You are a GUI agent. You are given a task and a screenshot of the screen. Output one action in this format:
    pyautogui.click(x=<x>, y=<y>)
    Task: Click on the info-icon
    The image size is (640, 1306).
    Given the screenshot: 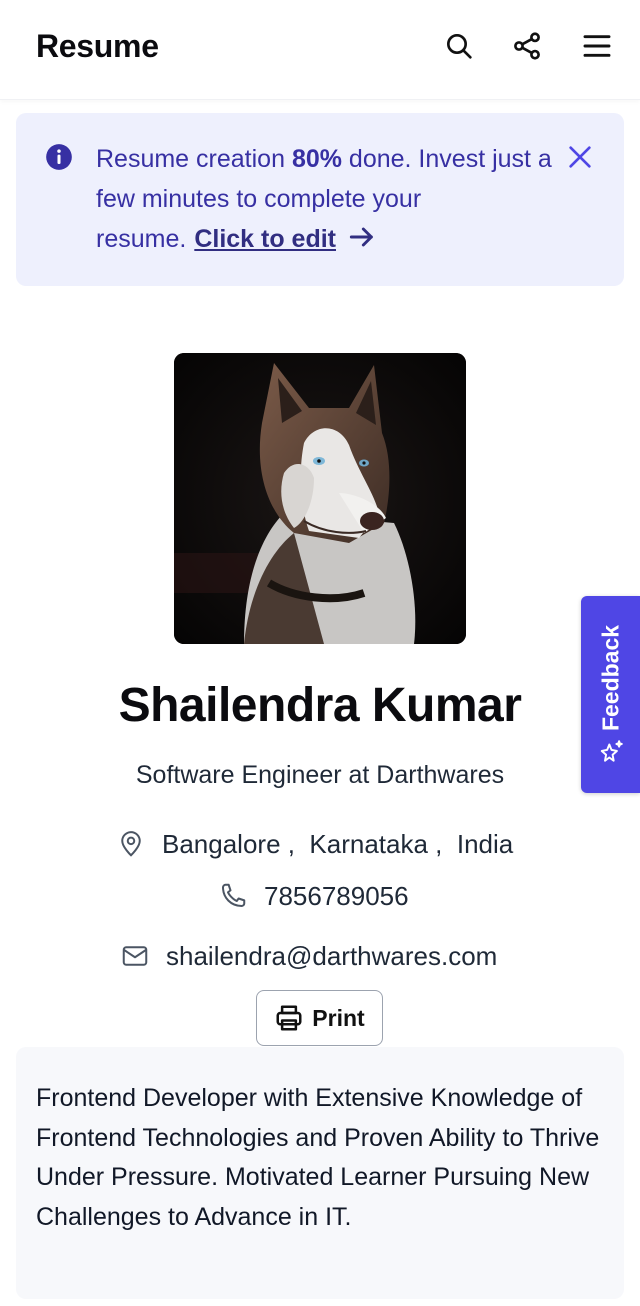 What is the action you would take?
    pyautogui.click(x=59, y=157)
    